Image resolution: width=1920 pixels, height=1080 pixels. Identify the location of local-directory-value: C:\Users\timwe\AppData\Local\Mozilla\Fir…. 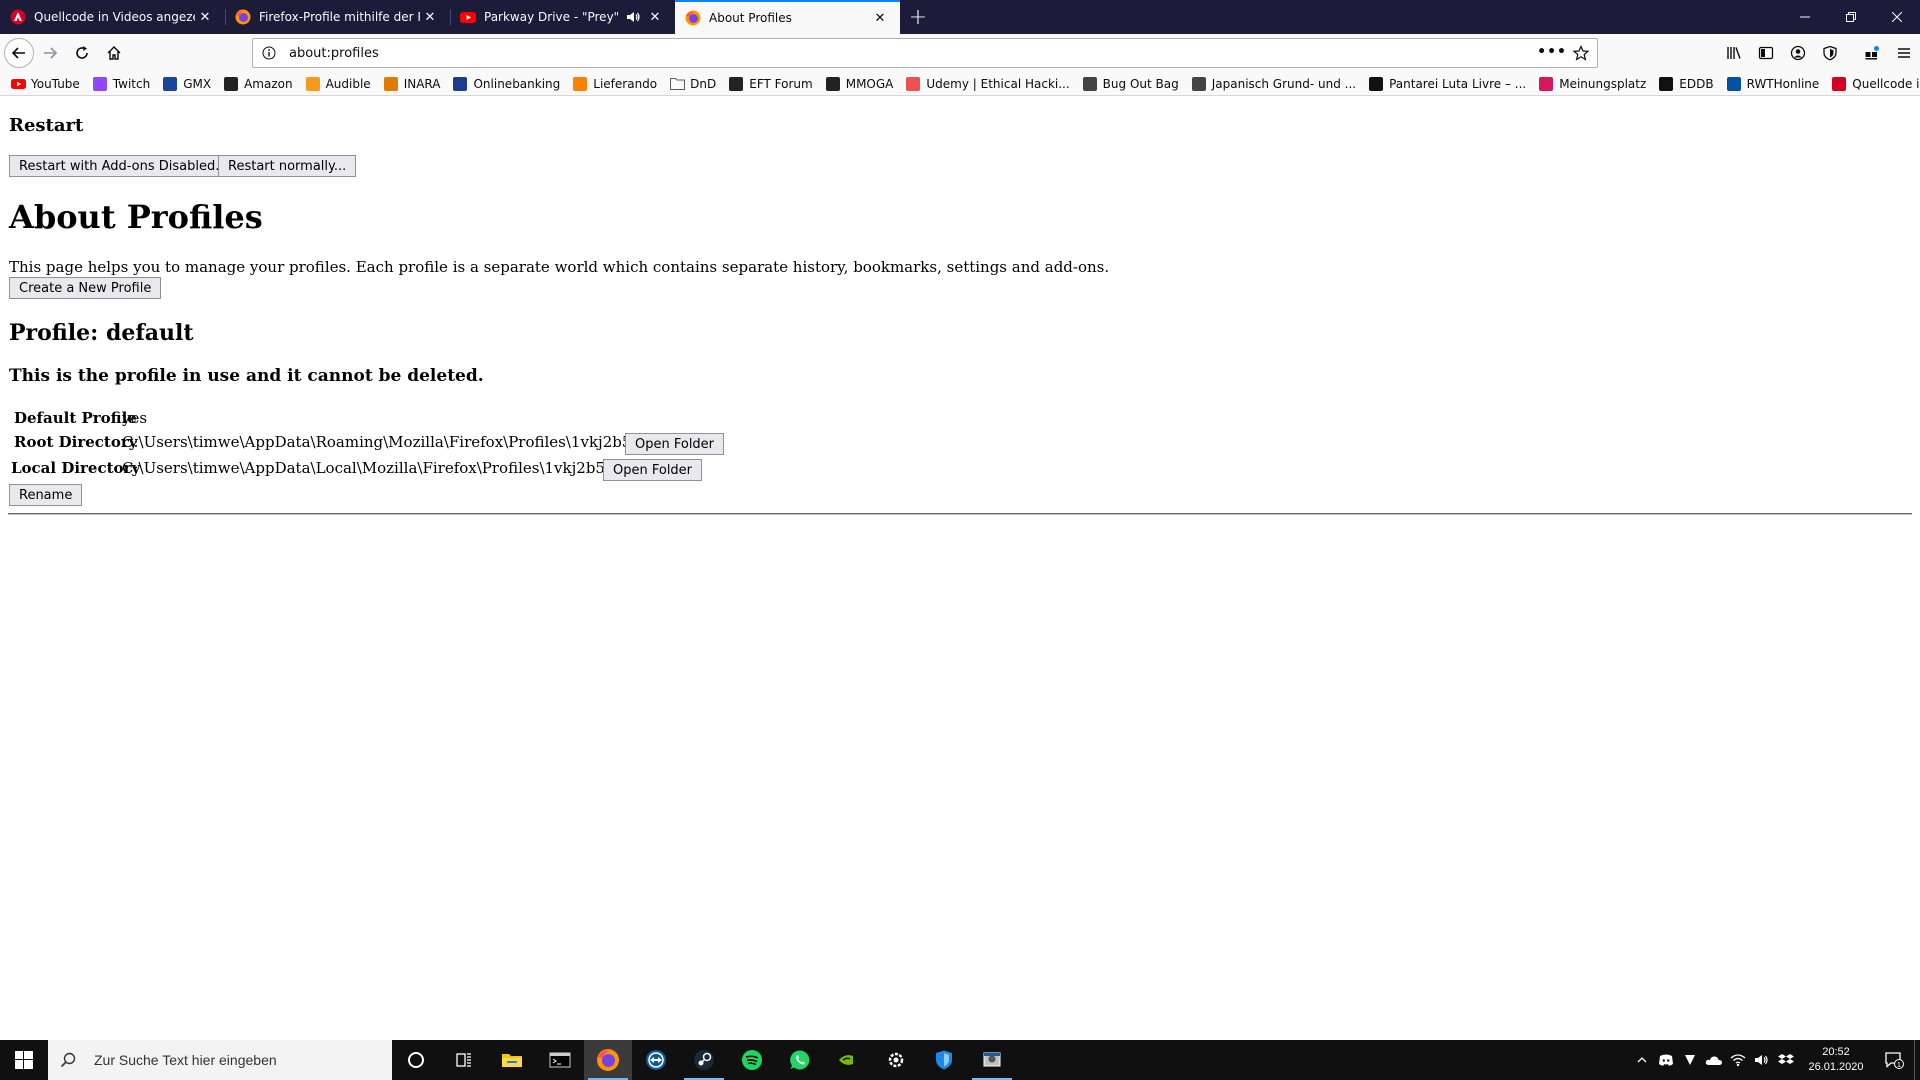
(398, 468).